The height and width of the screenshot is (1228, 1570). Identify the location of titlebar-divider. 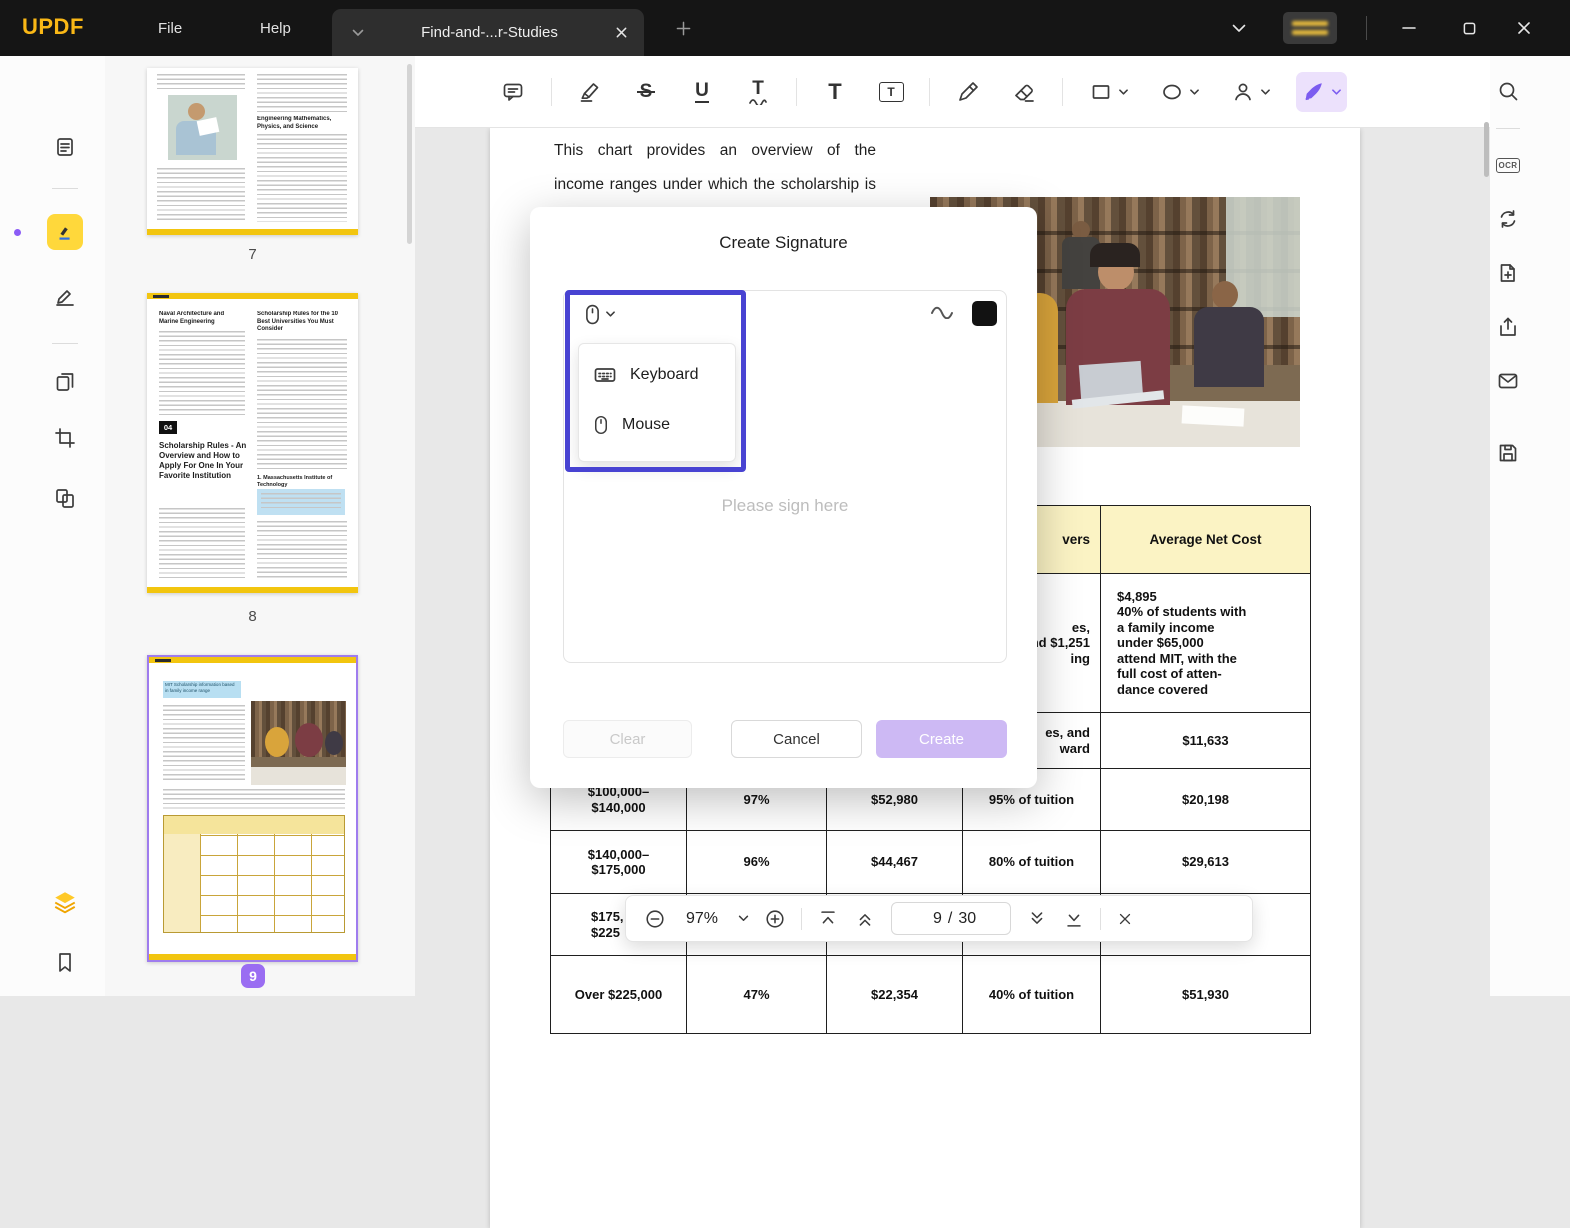
(1366, 28).